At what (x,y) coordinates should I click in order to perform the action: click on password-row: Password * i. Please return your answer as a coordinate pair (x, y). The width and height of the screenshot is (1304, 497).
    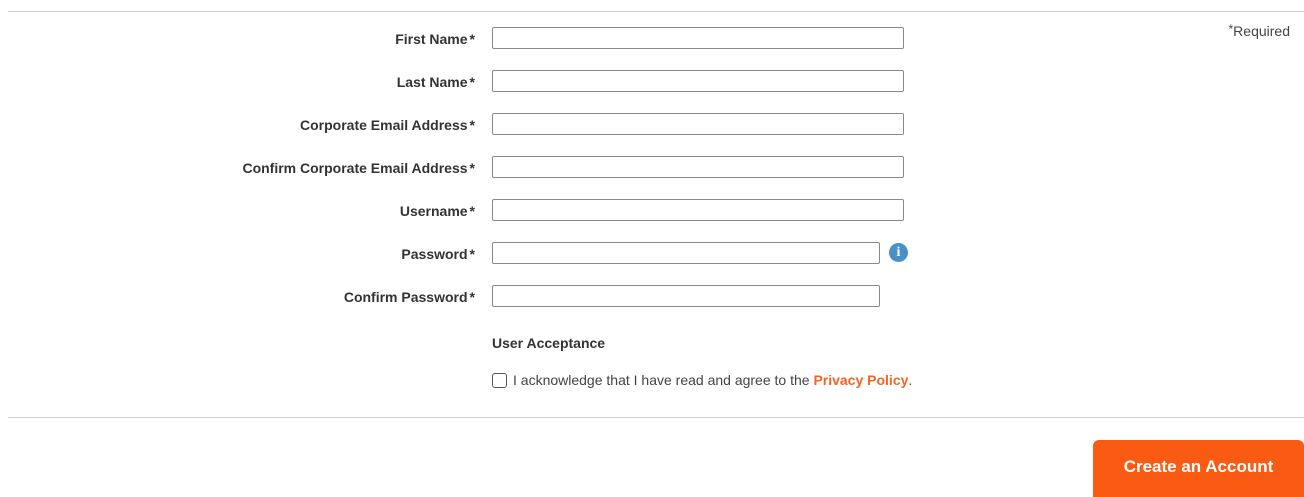
    Looking at the image, I should click on (652, 254).